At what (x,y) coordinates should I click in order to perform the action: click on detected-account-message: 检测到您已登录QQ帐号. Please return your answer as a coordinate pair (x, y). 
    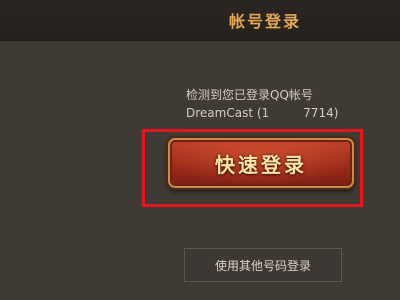
    Looking at the image, I should click on (249, 95).